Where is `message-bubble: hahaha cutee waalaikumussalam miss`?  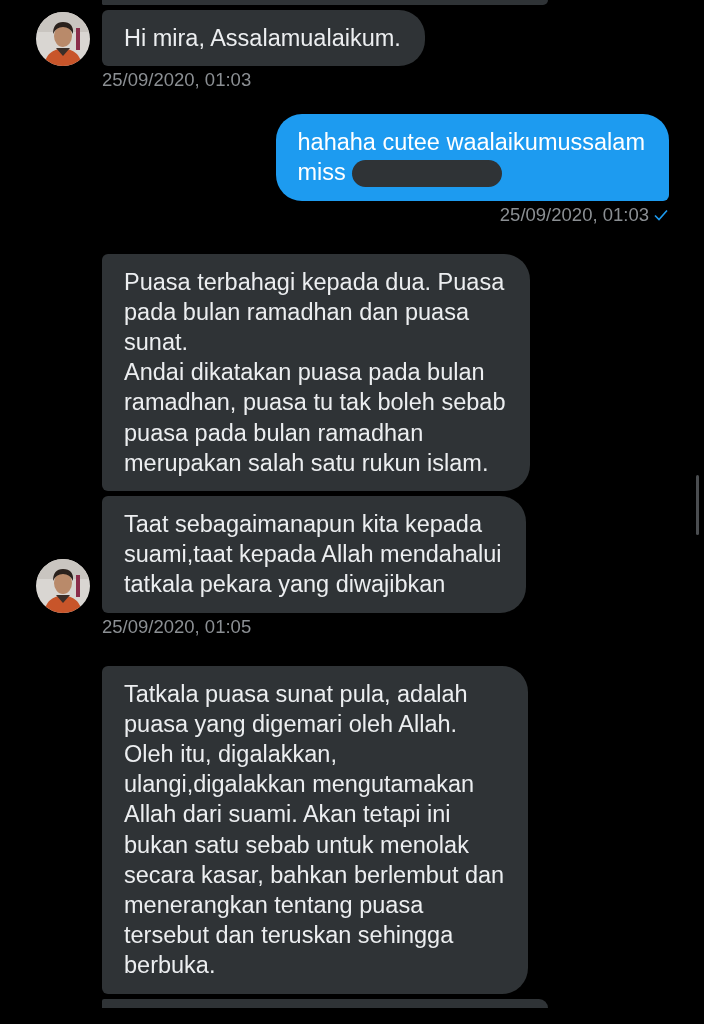 message-bubble: hahaha cutee waalaikumussalam miss is located at coordinates (472, 157).